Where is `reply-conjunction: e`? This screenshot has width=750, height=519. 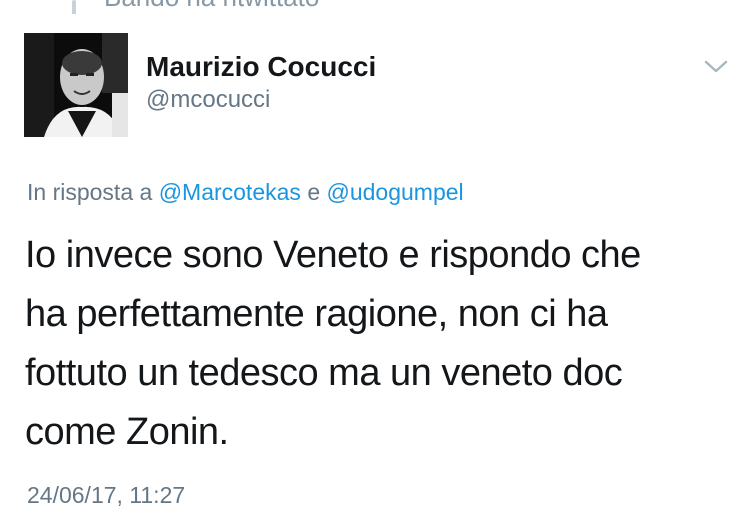 reply-conjunction: e is located at coordinates (314, 192).